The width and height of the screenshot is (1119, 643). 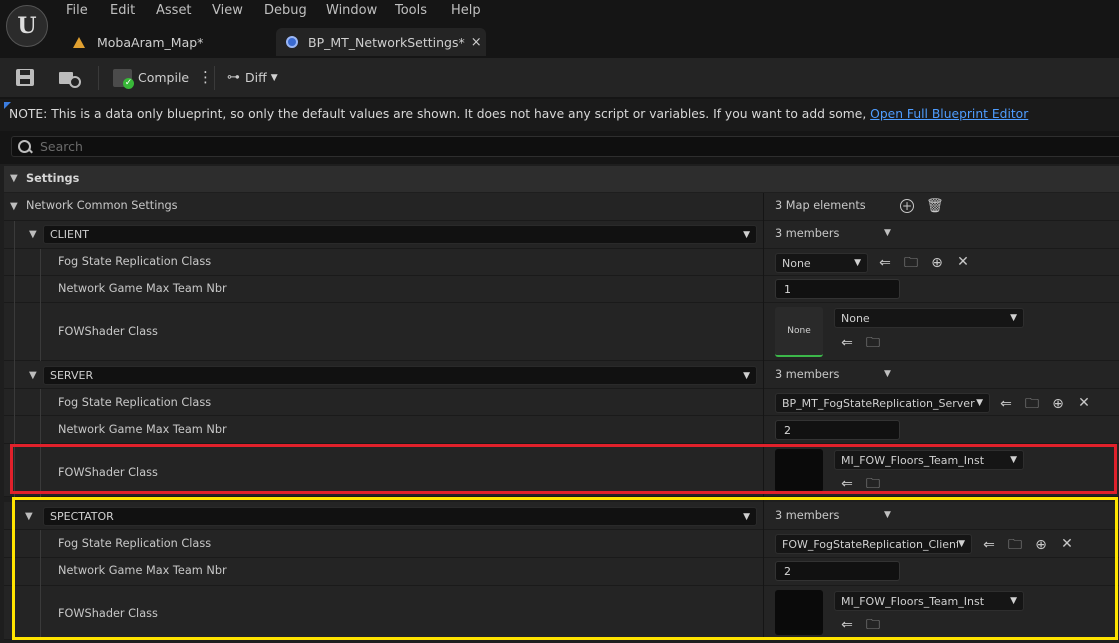 I want to click on menu-asset: Asset, so click(x=174, y=10).